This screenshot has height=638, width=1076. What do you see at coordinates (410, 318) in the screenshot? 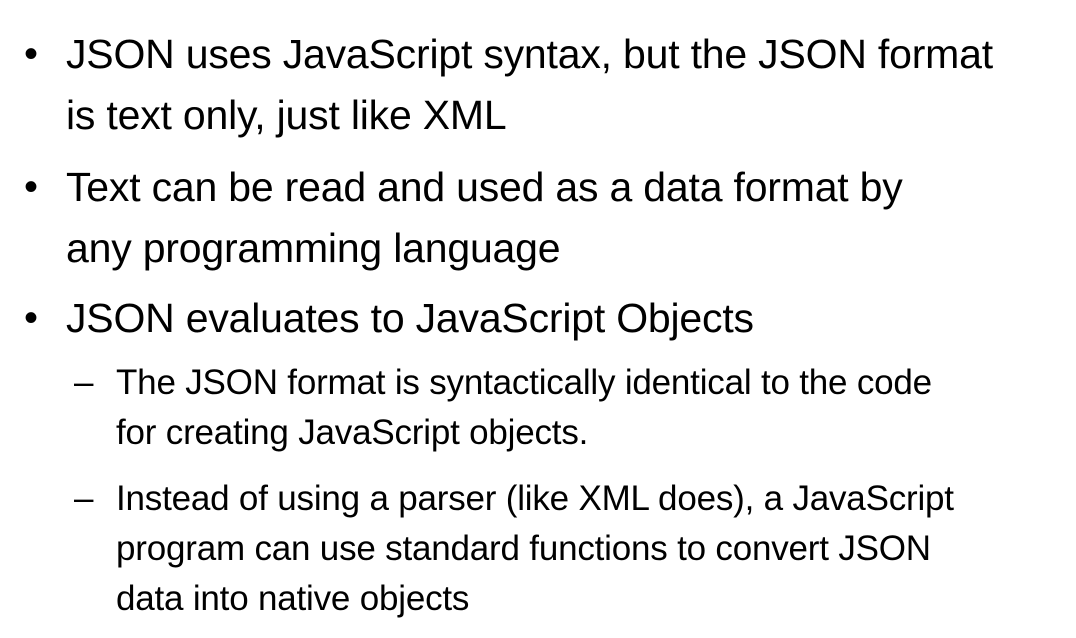
I see `bullet-text: JSON evaluates to JavaScript Objects` at bounding box center [410, 318].